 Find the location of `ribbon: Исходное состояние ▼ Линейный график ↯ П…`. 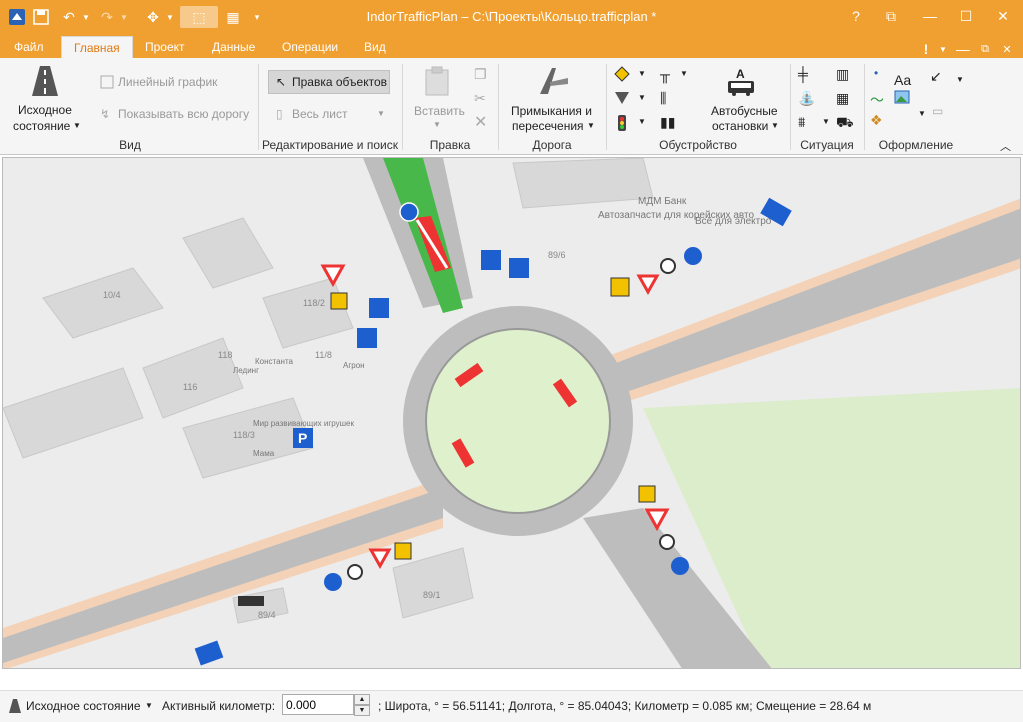

ribbon: Исходное состояние ▼ Линейный график ↯ П… is located at coordinates (511, 106).